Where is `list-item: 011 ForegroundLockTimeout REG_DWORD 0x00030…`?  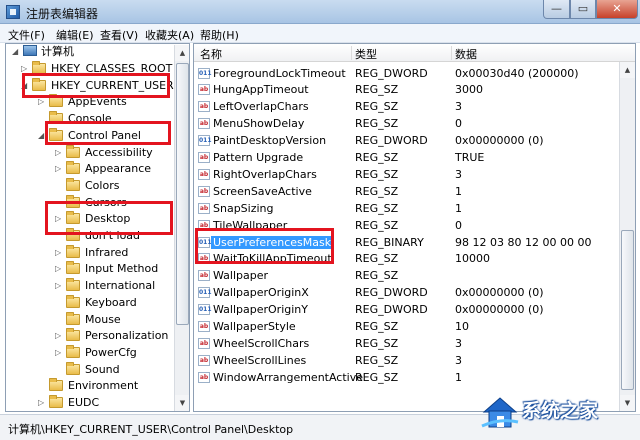
list-item: 011 ForegroundLockTimeout REG_DWORD 0x00030… is located at coordinates (406, 73).